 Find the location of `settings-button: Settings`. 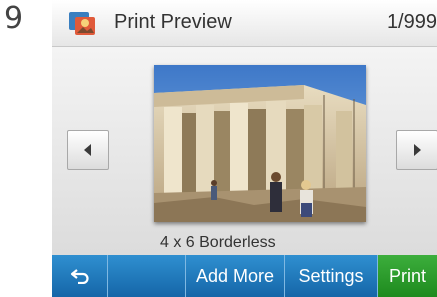

settings-button: Settings is located at coordinates (331, 276).